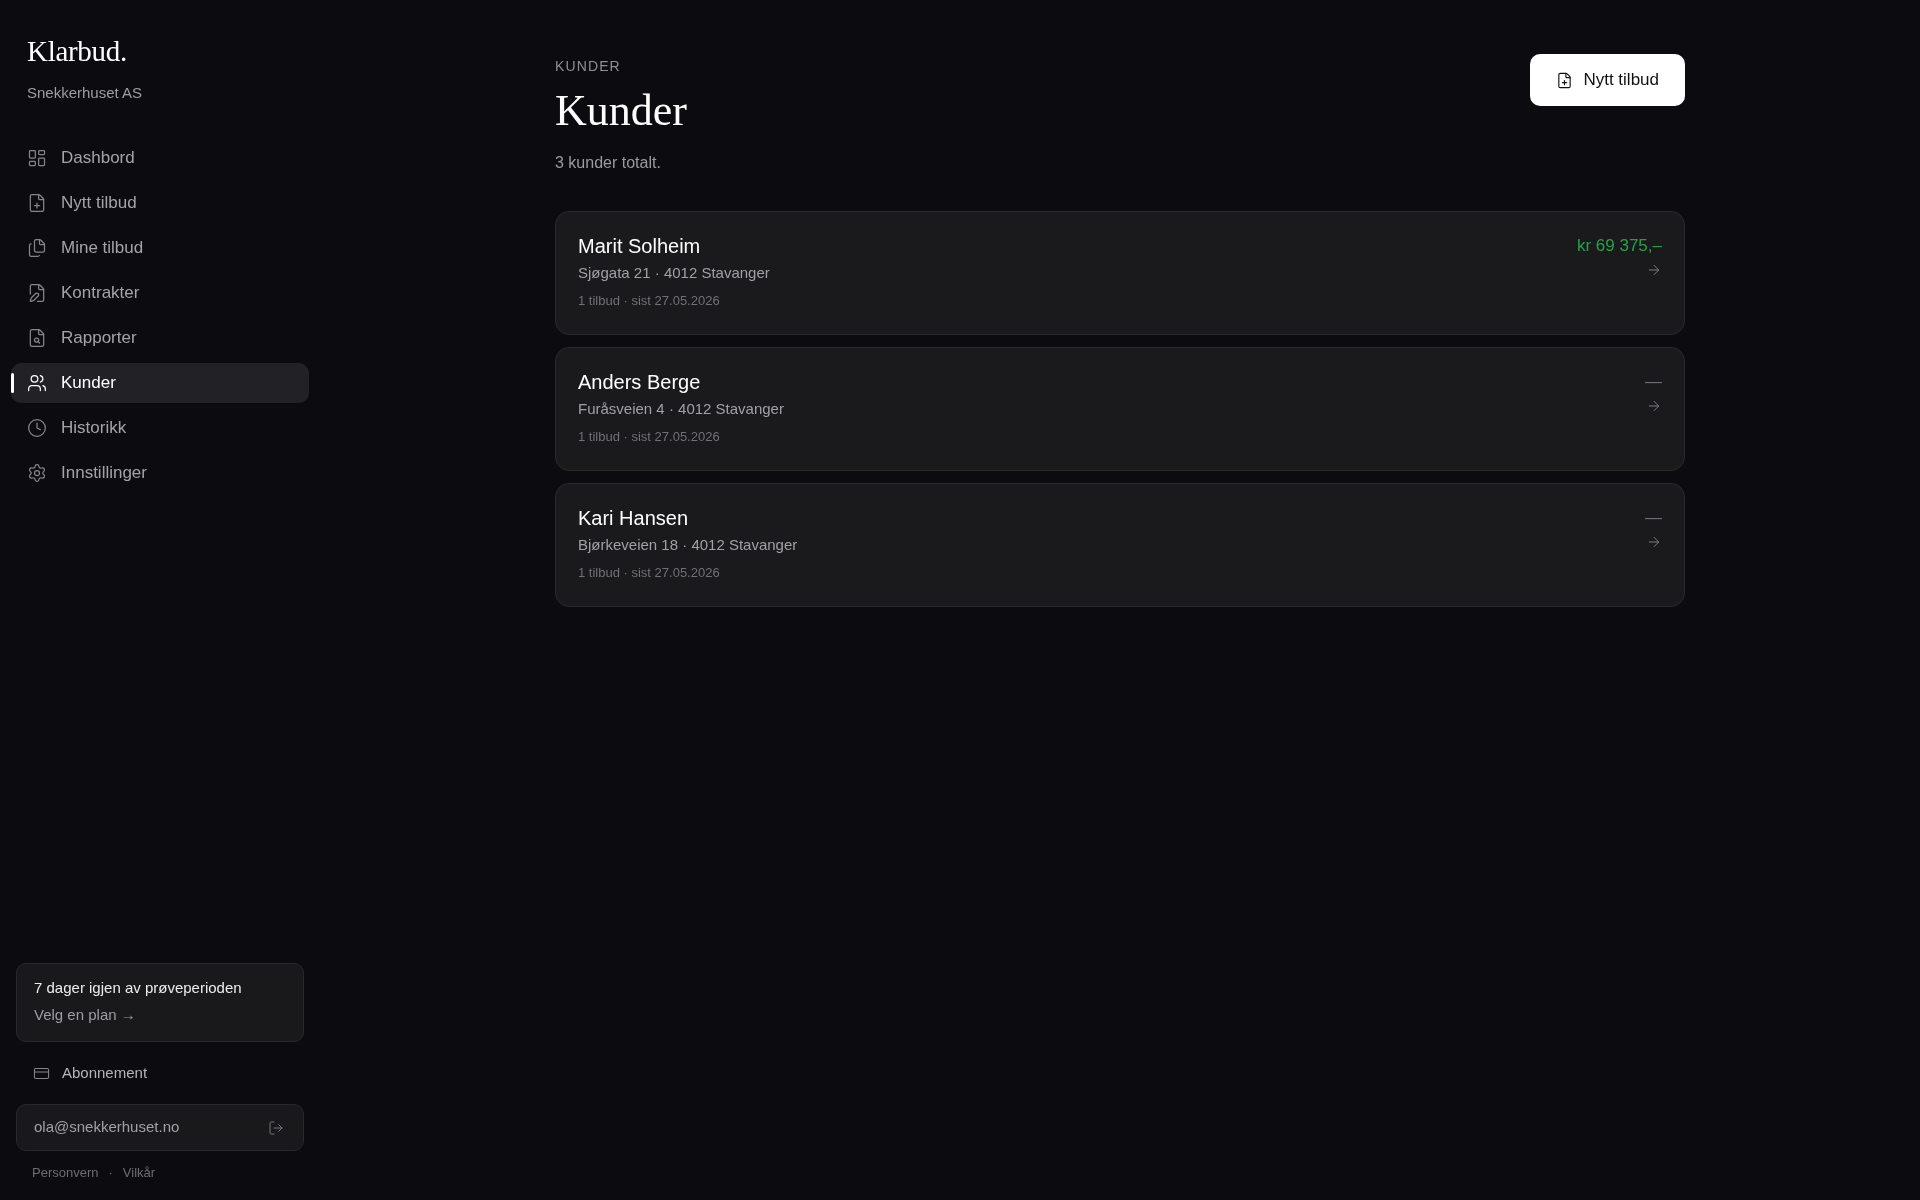 The width and height of the screenshot is (1920, 1200). What do you see at coordinates (160, 203) in the screenshot?
I see `nav-item: Nytt tilbud` at bounding box center [160, 203].